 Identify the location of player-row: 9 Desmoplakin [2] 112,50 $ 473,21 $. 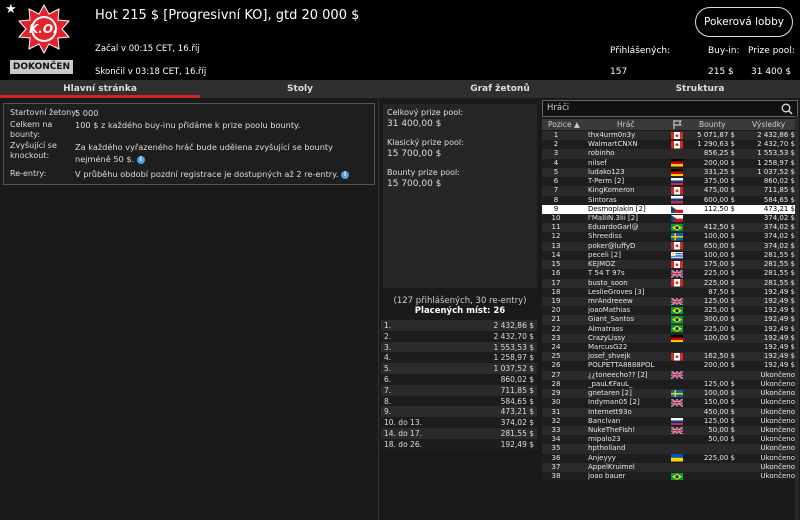
(670, 209).